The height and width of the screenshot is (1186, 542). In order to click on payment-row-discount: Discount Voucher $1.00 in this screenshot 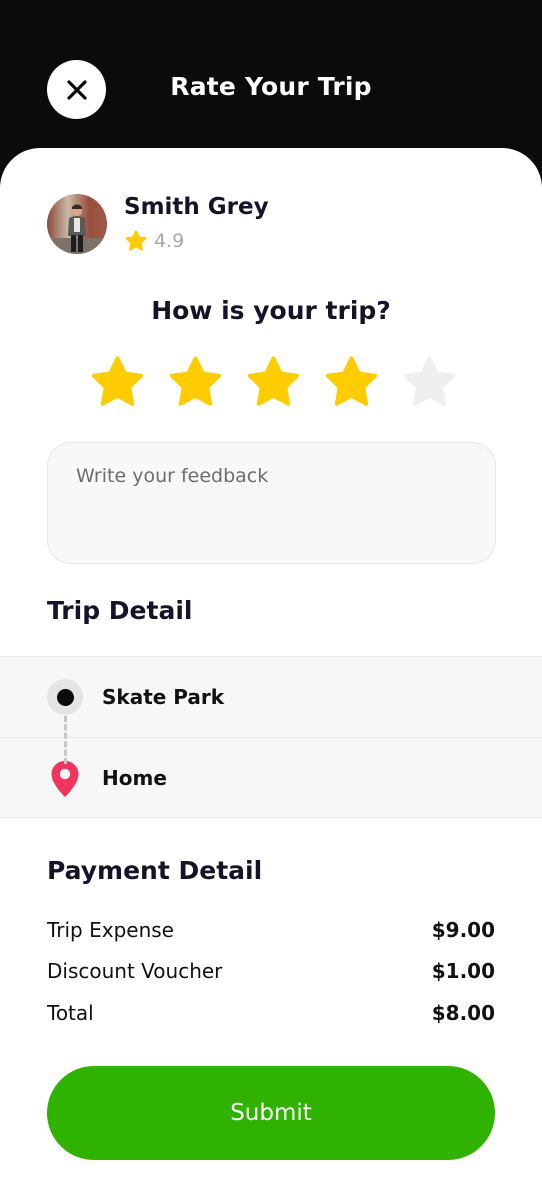, I will do `click(271, 971)`.